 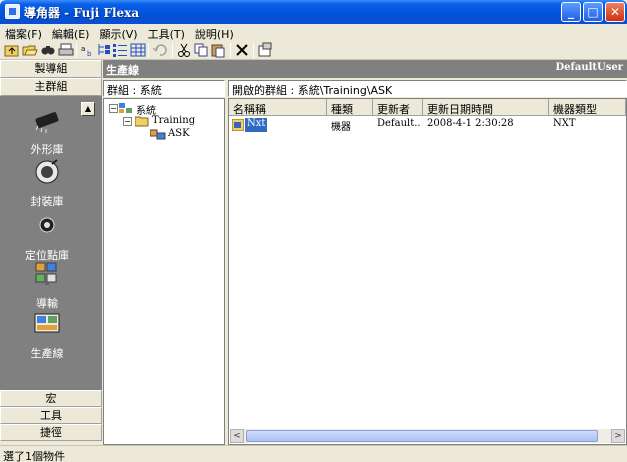 What do you see at coordinates (47, 353) in the screenshot?
I see `panel-item-label: 生產線` at bounding box center [47, 353].